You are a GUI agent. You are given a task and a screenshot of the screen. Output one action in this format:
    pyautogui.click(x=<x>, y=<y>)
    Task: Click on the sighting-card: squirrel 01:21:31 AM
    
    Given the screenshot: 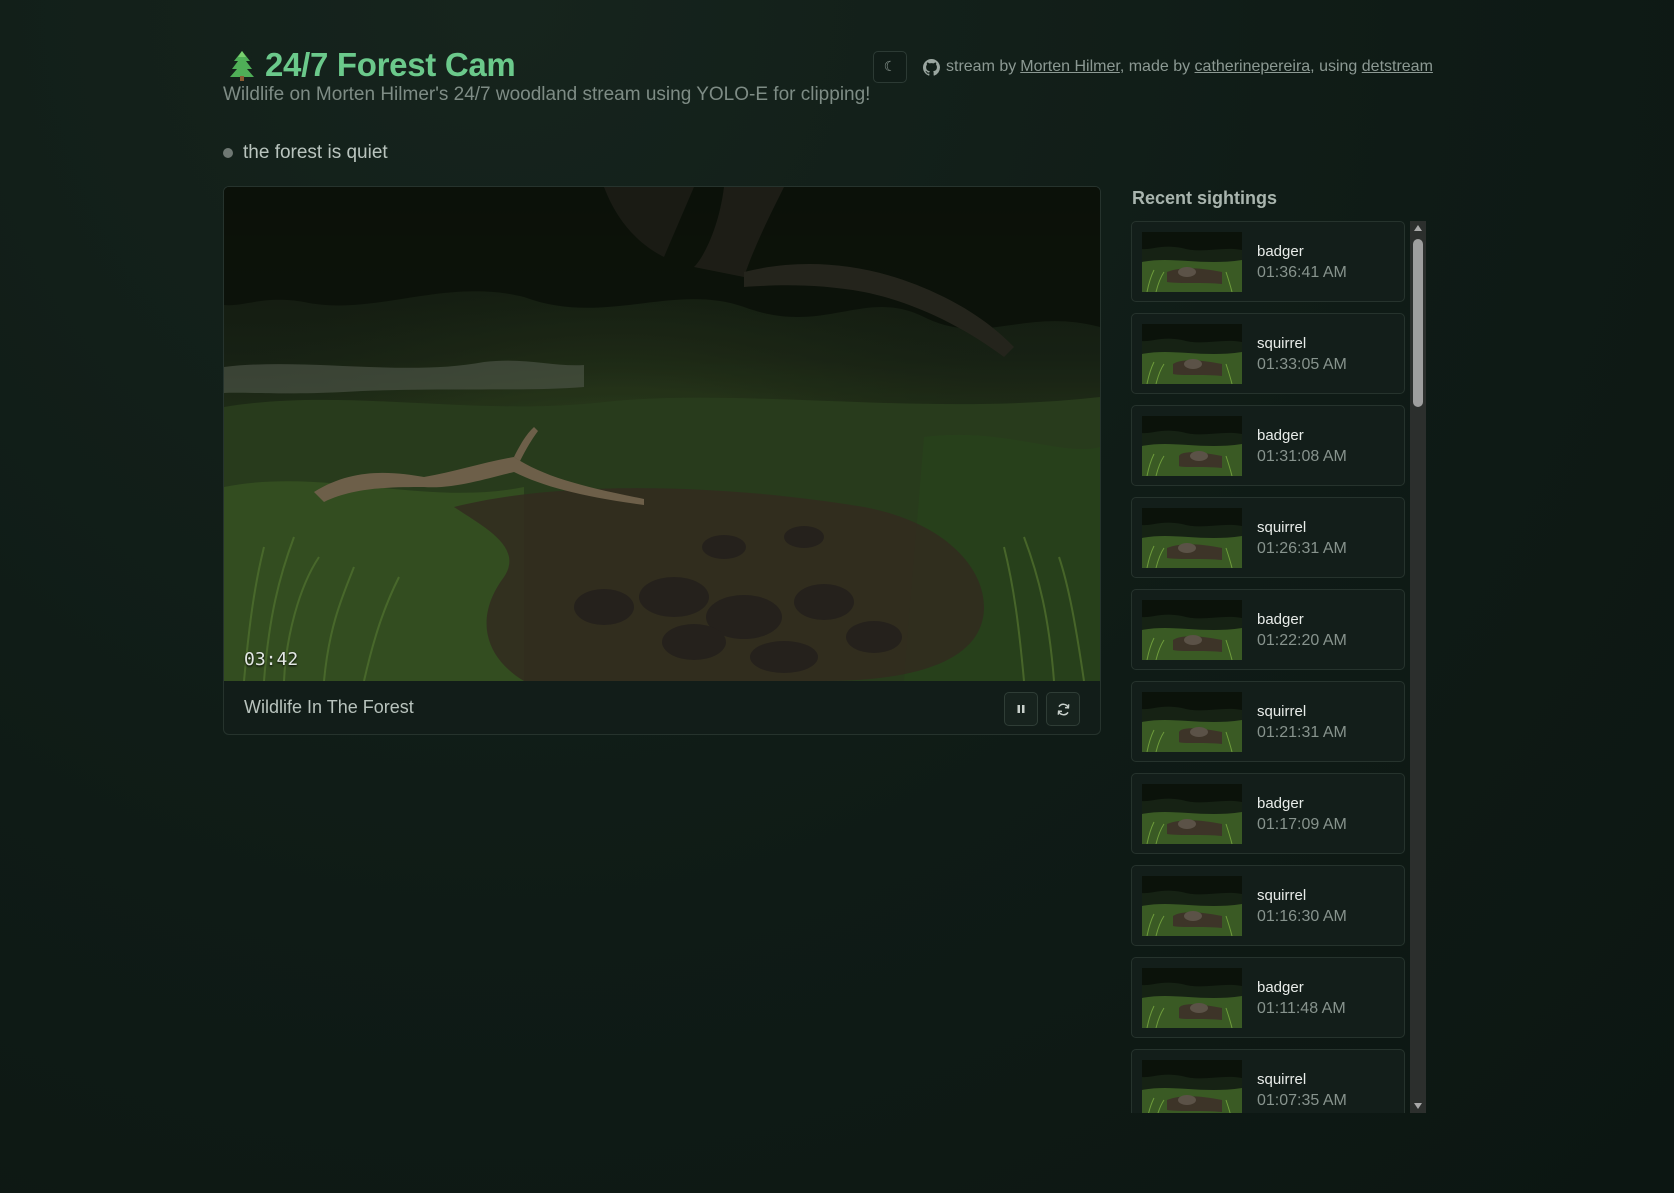 What is the action you would take?
    pyautogui.click(x=1268, y=721)
    